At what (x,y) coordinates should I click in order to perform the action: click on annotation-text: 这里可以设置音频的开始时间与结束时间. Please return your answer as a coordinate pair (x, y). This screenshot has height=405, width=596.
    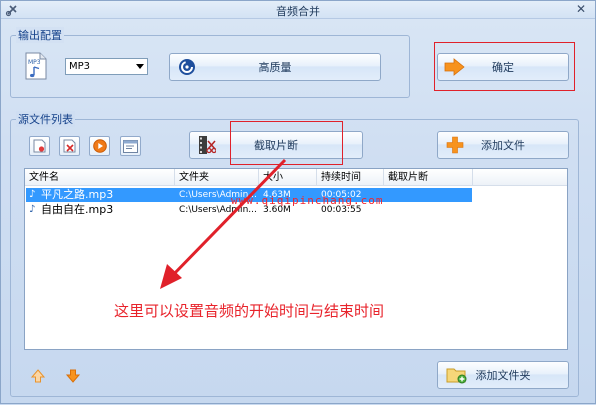
    Looking at the image, I should click on (249, 311).